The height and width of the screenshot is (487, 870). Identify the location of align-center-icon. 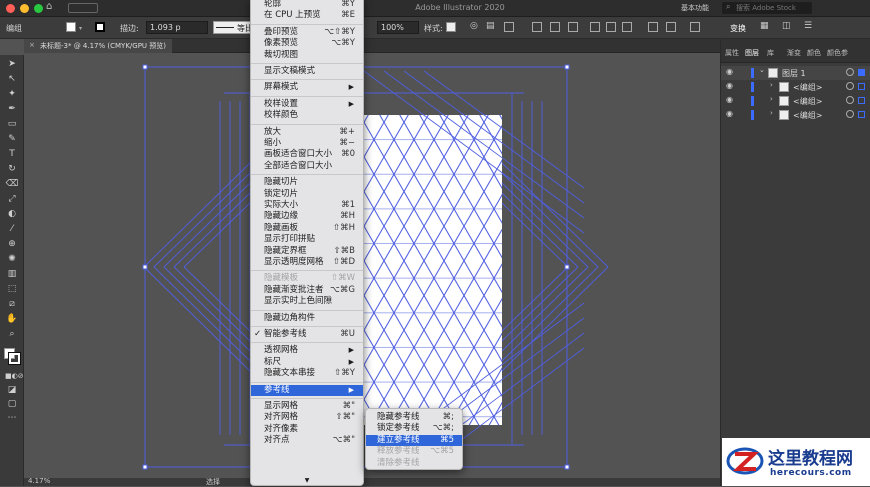
(555, 27).